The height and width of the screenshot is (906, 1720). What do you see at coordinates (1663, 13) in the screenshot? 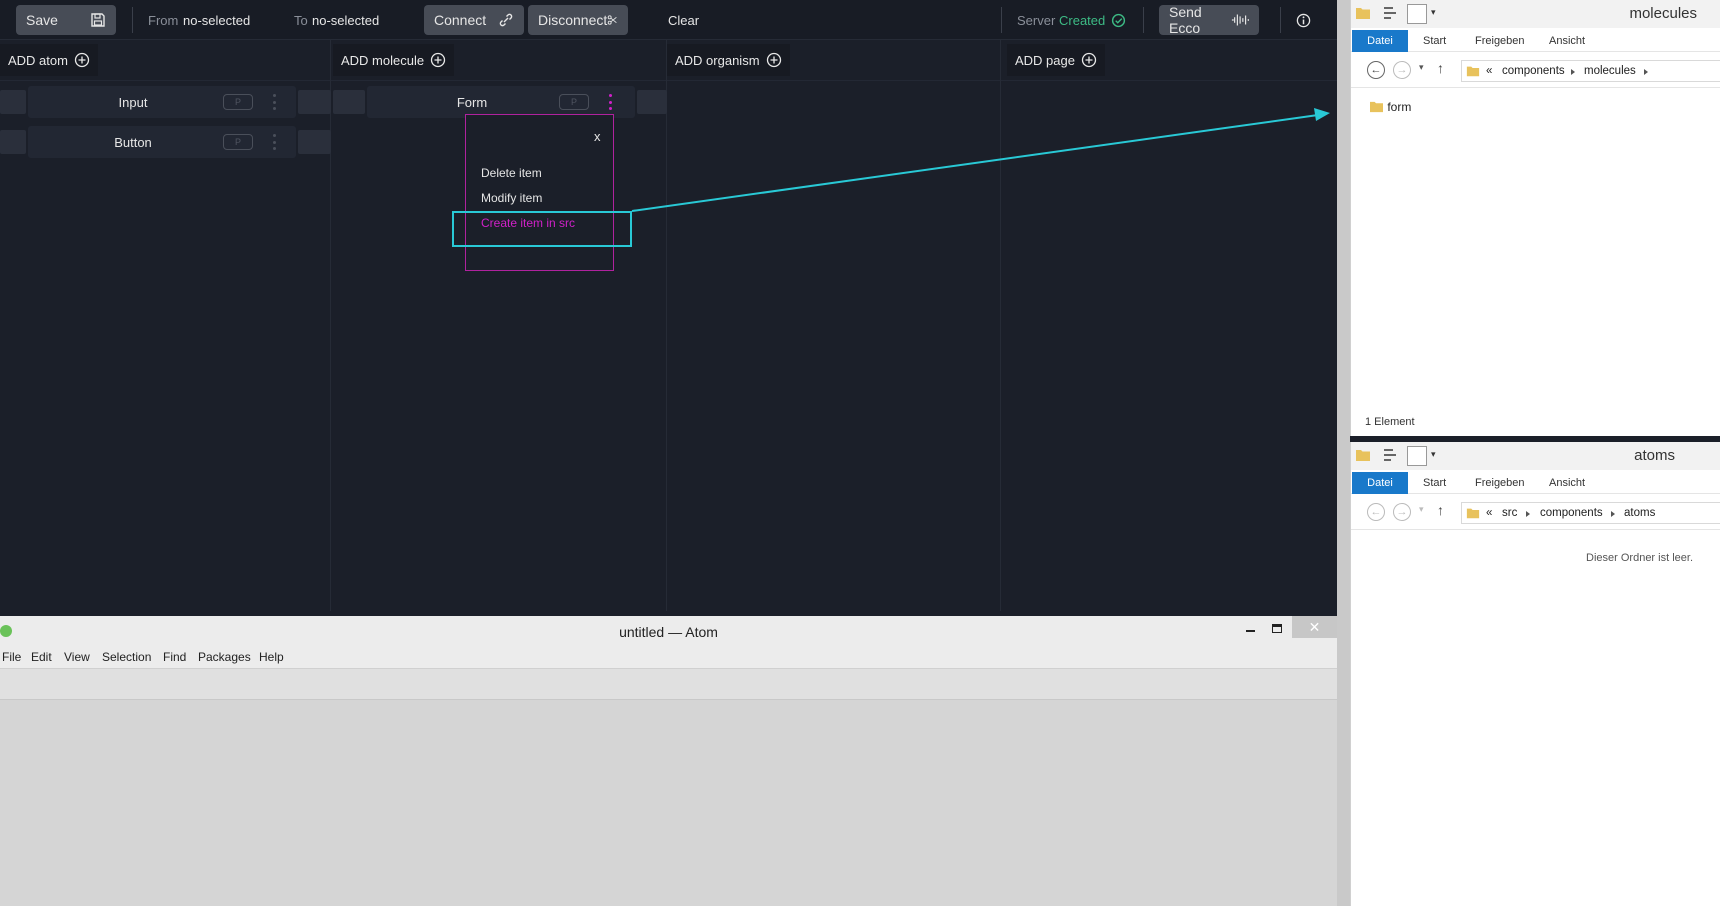
I see `explorer-title: molecules` at bounding box center [1663, 13].